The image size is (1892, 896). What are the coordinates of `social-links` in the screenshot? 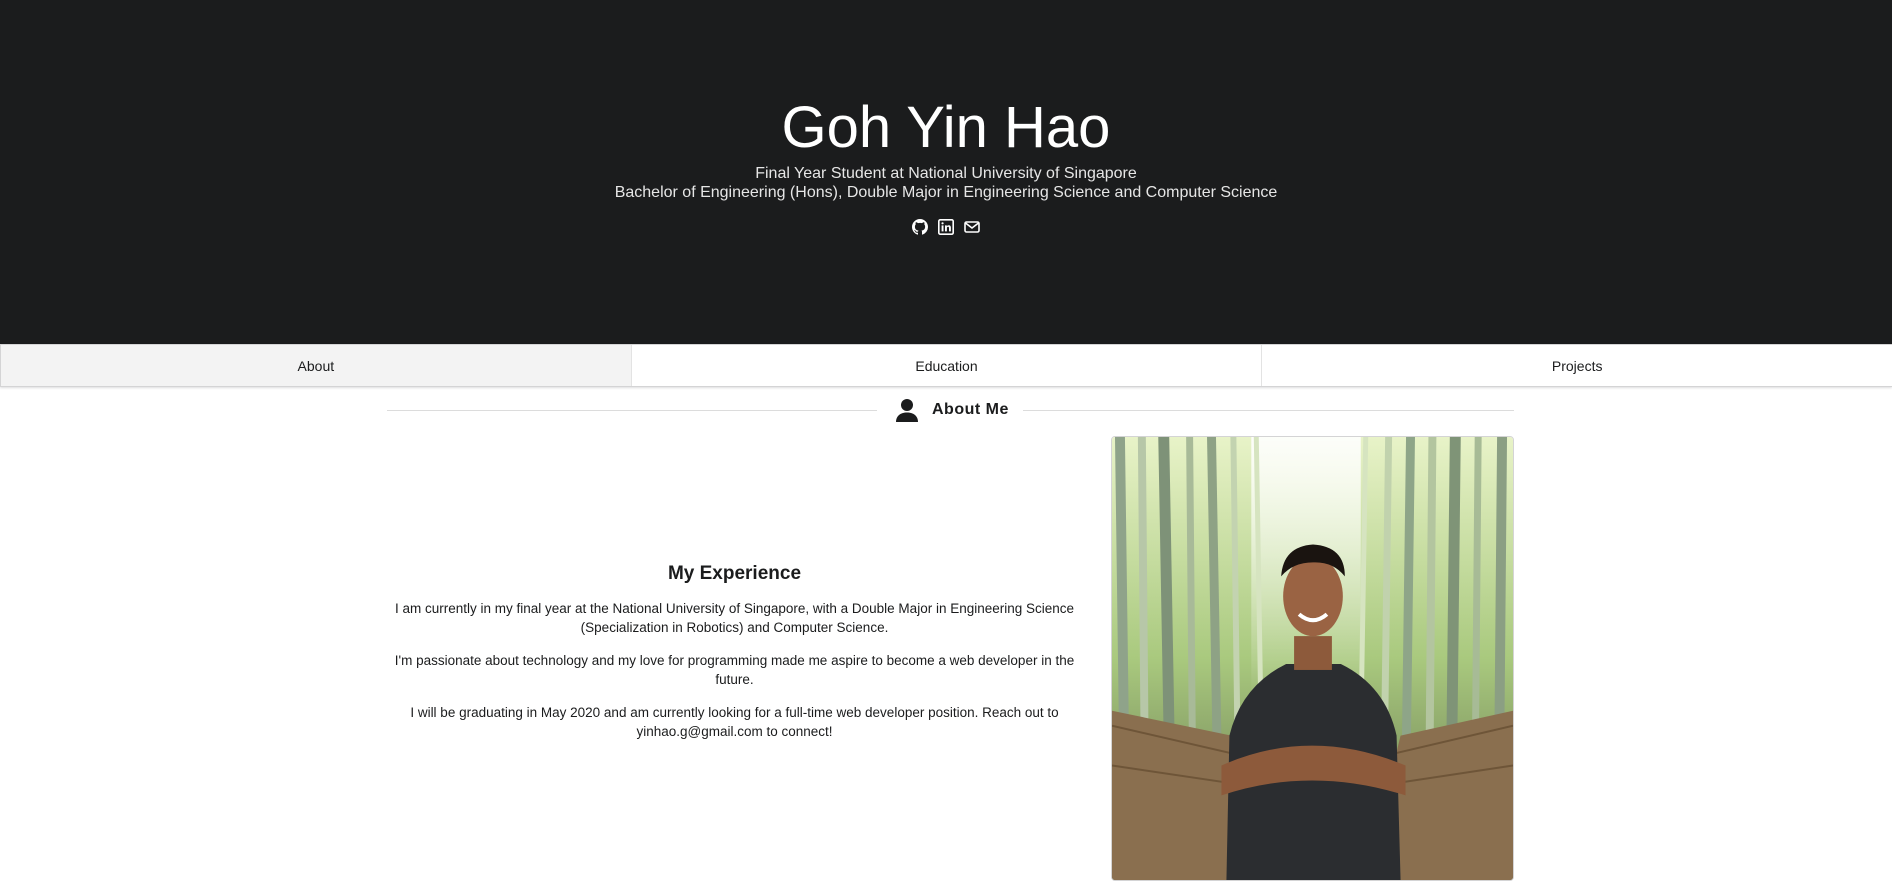 It's located at (946, 228).